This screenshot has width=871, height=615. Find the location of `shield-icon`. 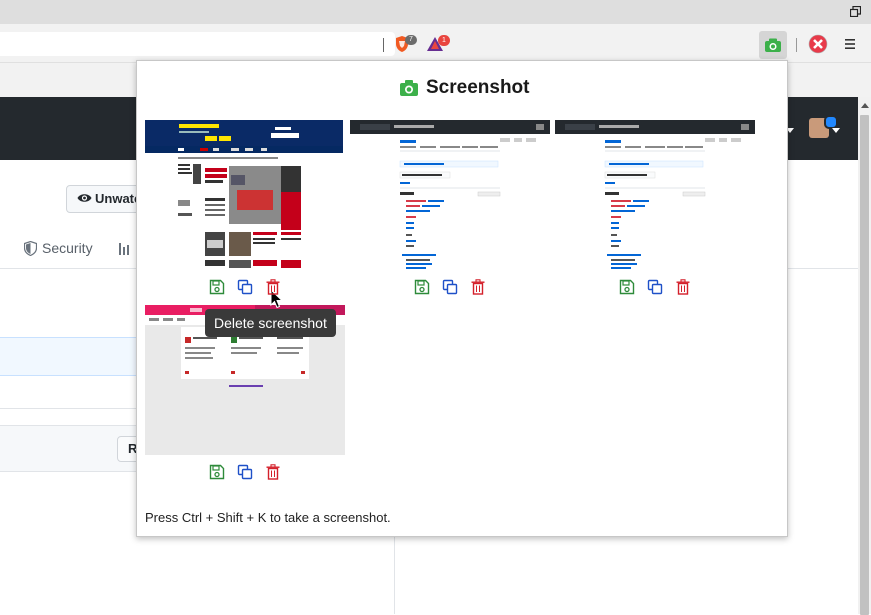

shield-icon is located at coordinates (30, 248).